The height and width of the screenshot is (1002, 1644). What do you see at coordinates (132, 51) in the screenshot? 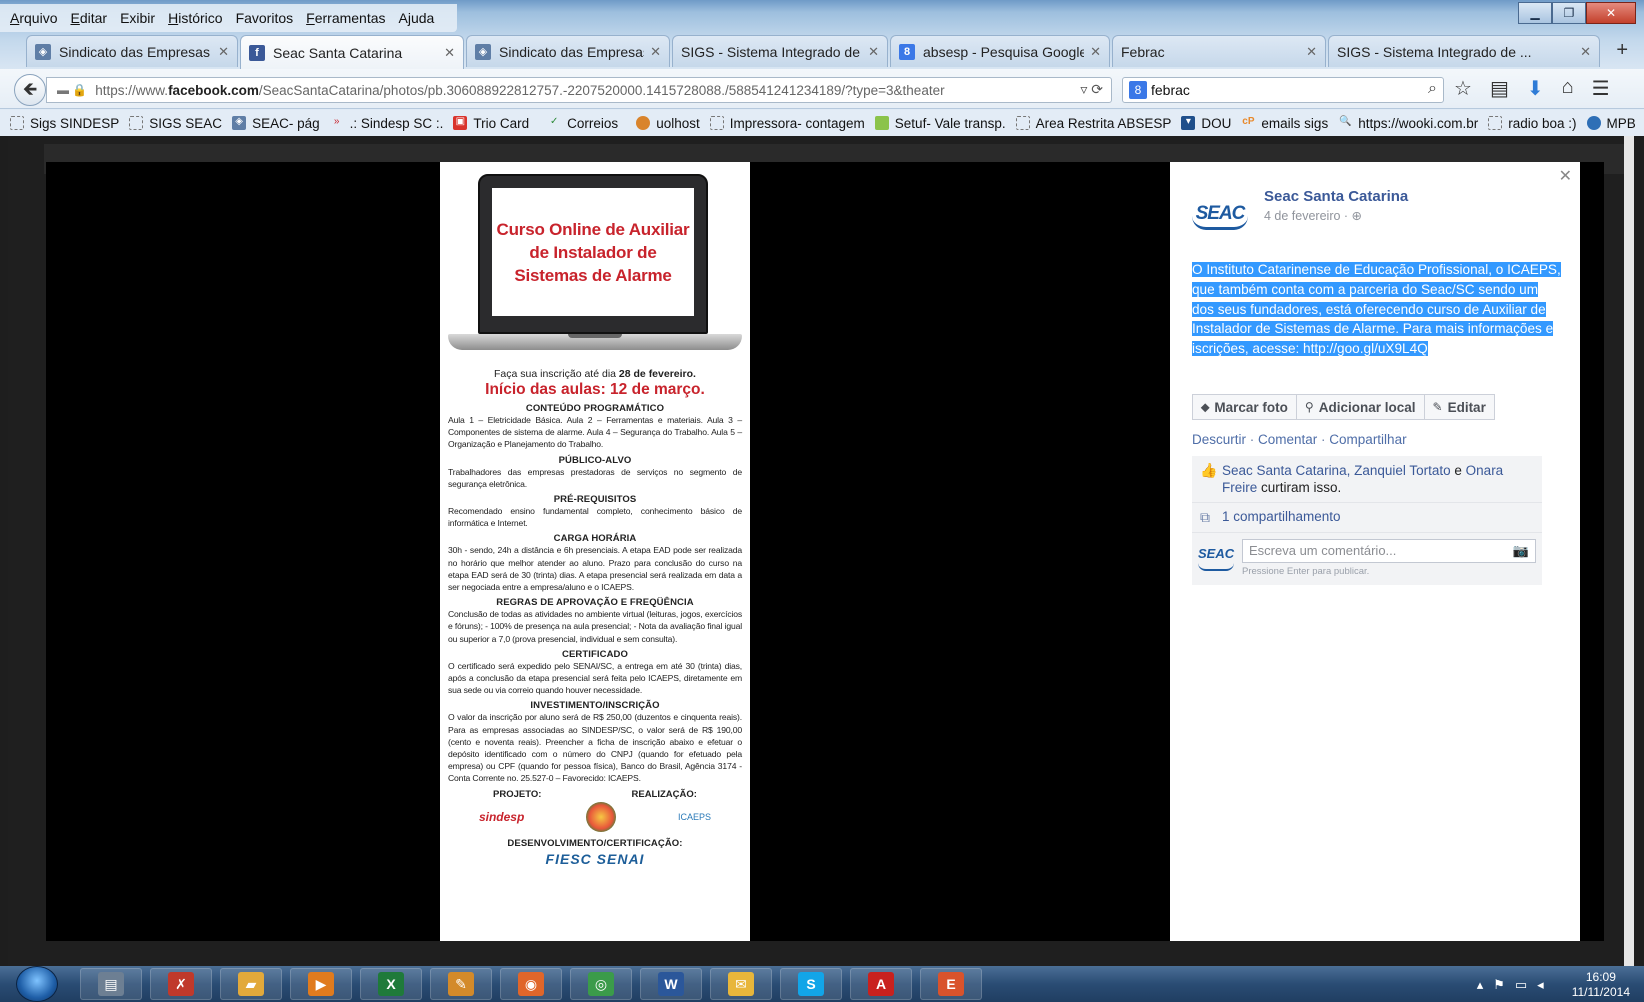
I see `tab-sindicato-1: ◈ Sindicato das Empresas ... ✕` at bounding box center [132, 51].